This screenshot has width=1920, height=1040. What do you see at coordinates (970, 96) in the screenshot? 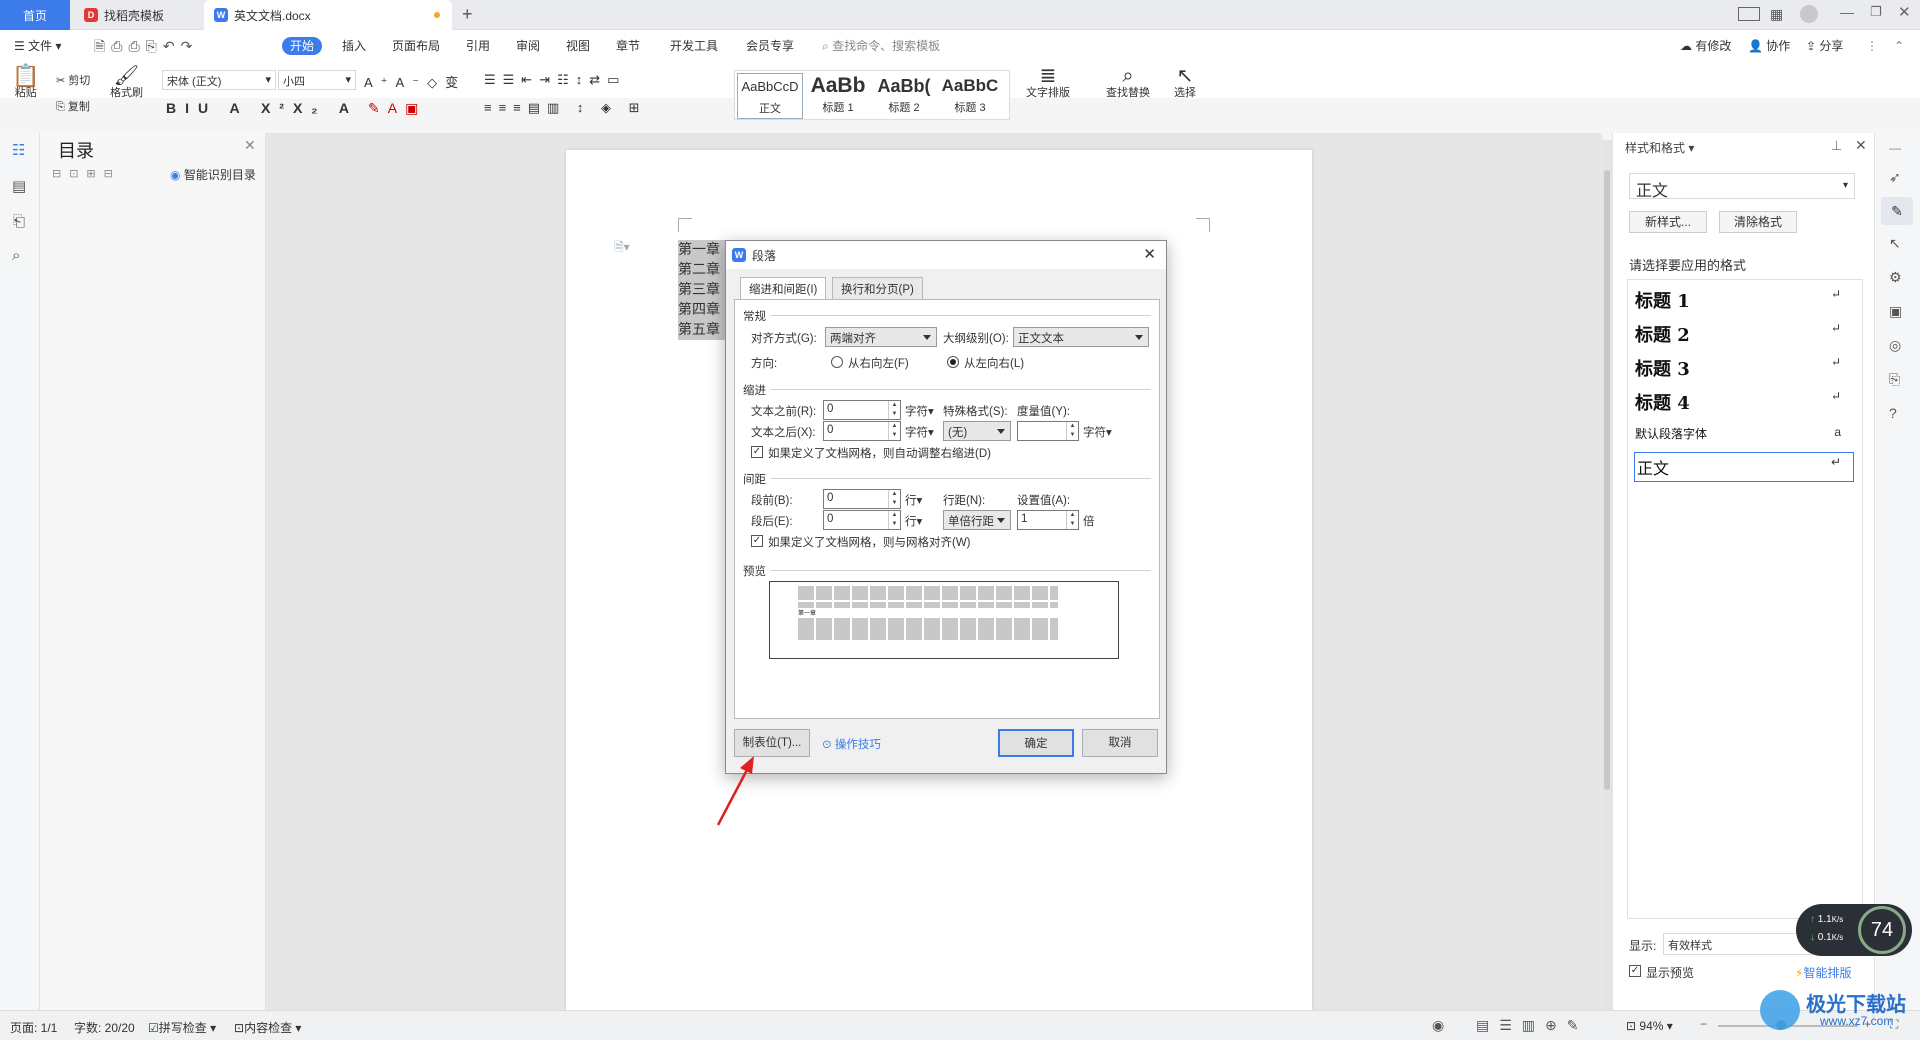
I see `style-heading3: AaBbC 标题 3` at bounding box center [970, 96].